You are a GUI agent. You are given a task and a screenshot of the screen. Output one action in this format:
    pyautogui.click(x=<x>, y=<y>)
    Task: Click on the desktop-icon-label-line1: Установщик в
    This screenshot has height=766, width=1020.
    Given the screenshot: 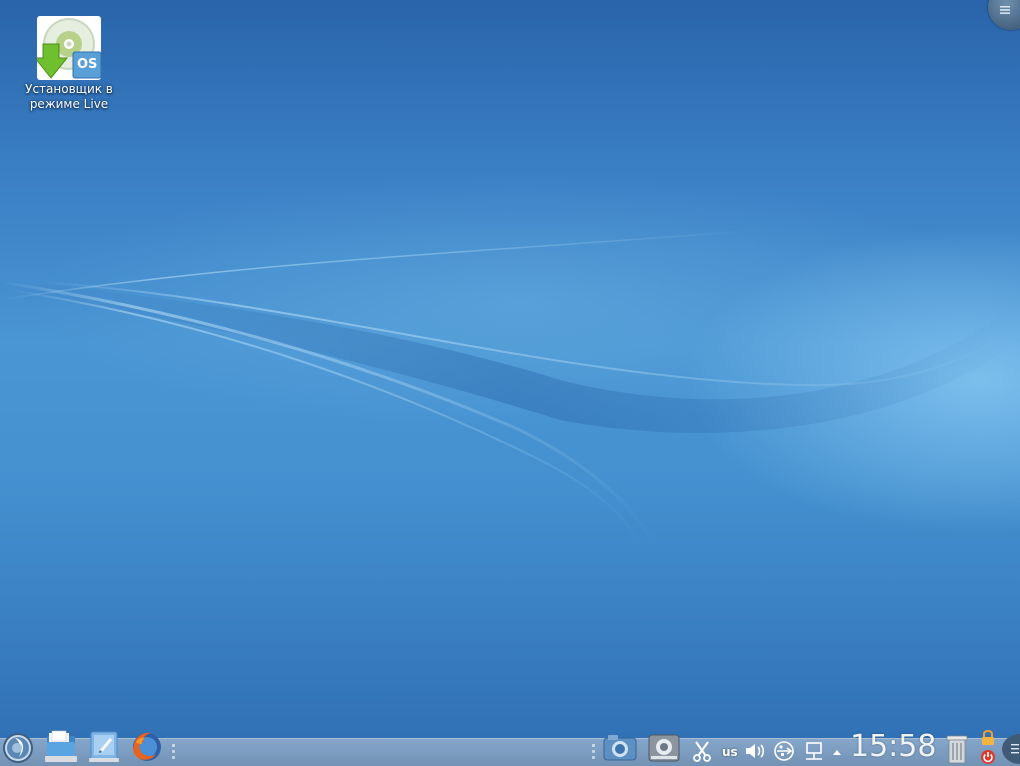 What is the action you would take?
    pyautogui.click(x=69, y=89)
    